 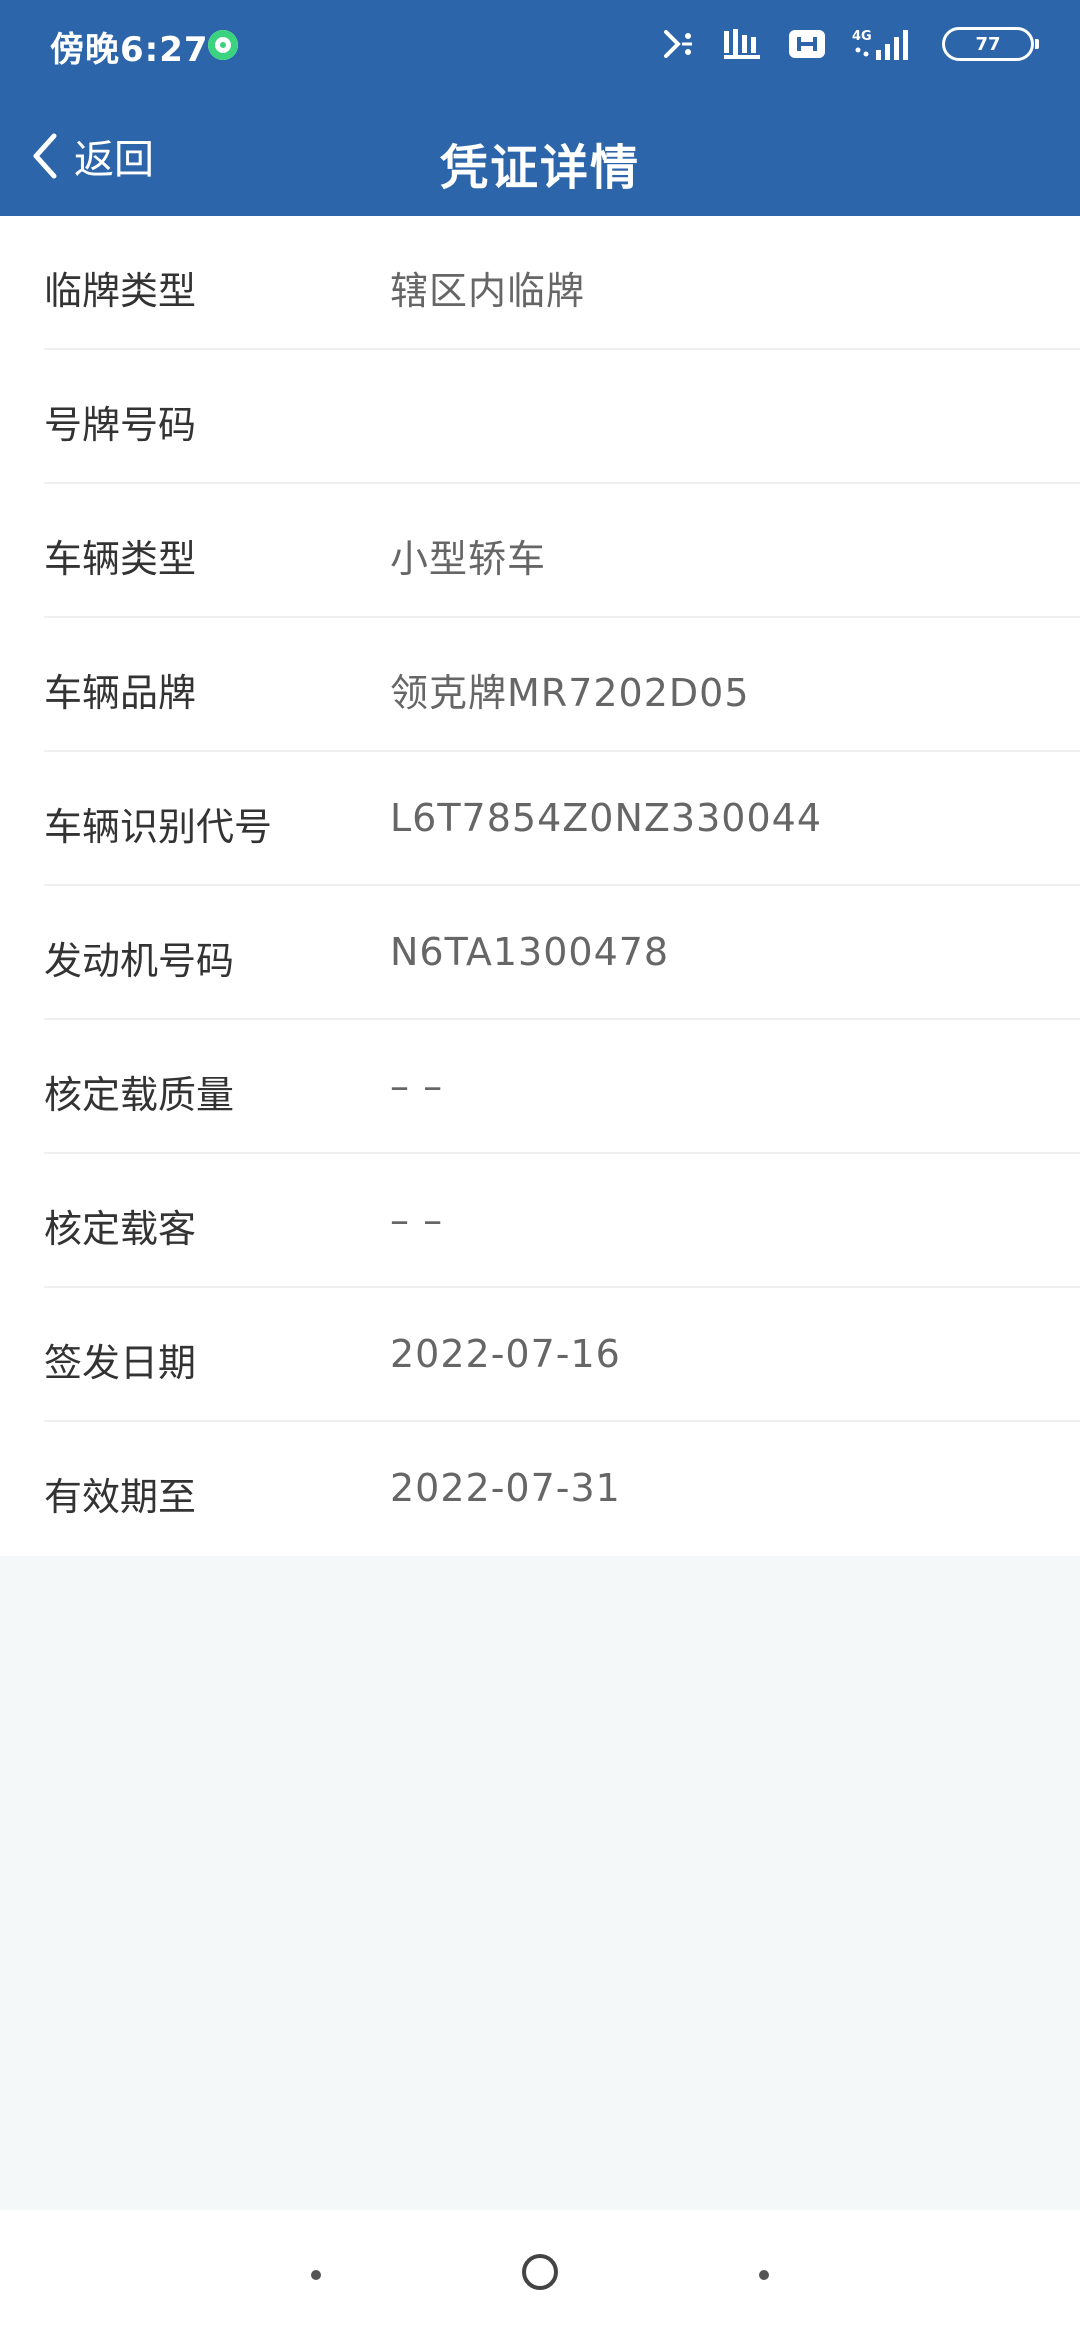 I want to click on battery-icon: 77, so click(x=990, y=44).